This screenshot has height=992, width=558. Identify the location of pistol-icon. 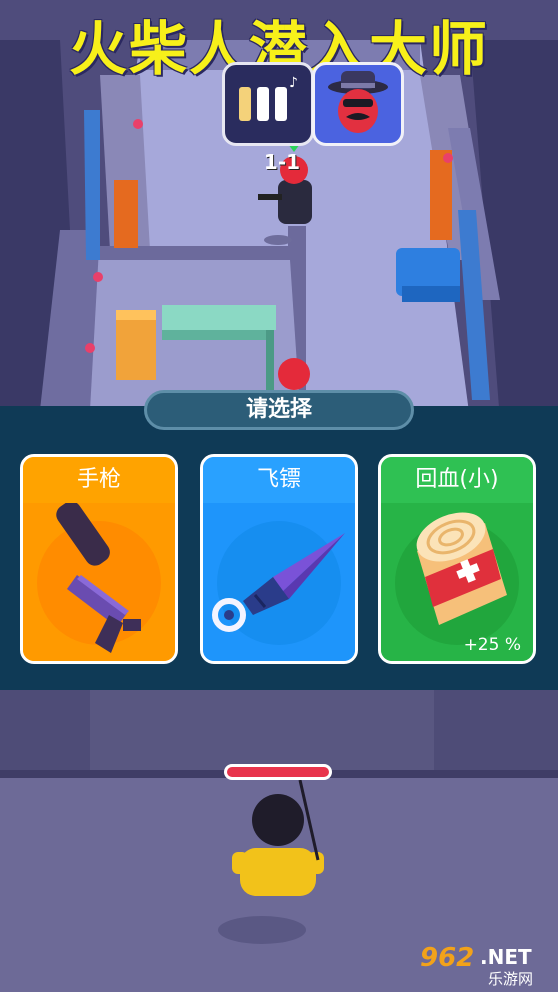
(99, 578).